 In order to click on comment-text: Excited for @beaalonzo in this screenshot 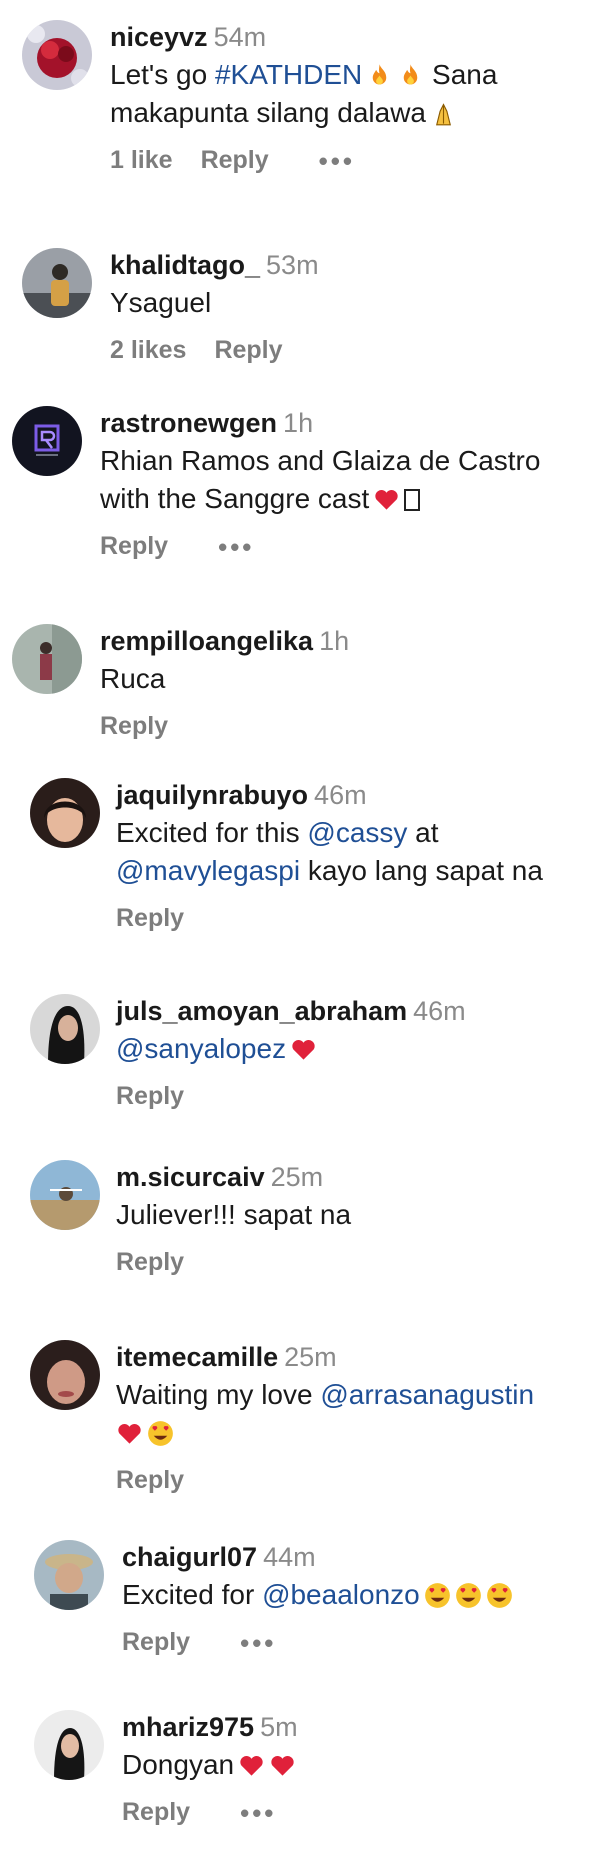, I will do `click(357, 1595)`.